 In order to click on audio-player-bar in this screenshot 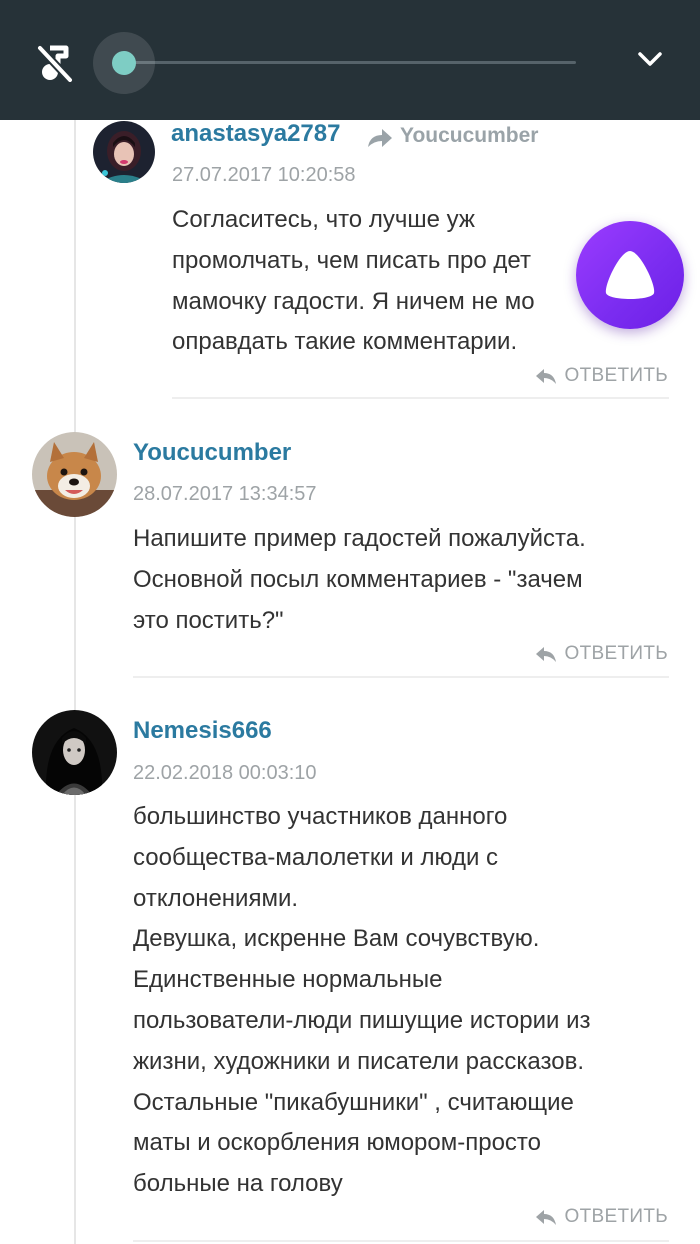, I will do `click(350, 60)`.